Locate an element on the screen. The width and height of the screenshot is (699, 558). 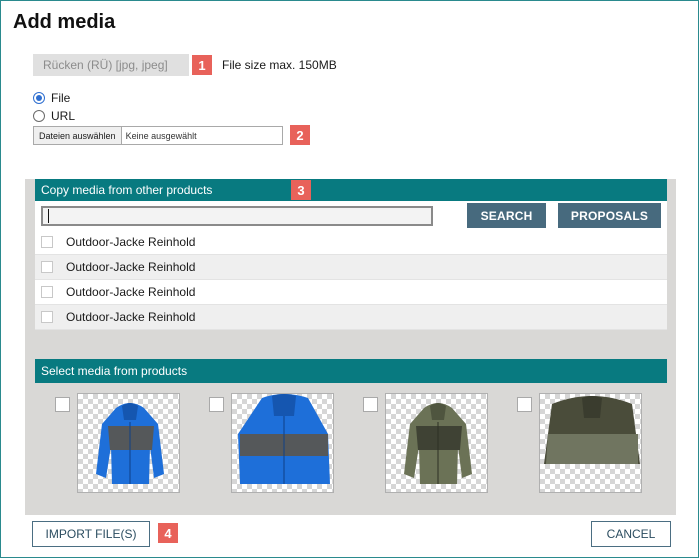
step-badge-3: 3 is located at coordinates (301, 190).